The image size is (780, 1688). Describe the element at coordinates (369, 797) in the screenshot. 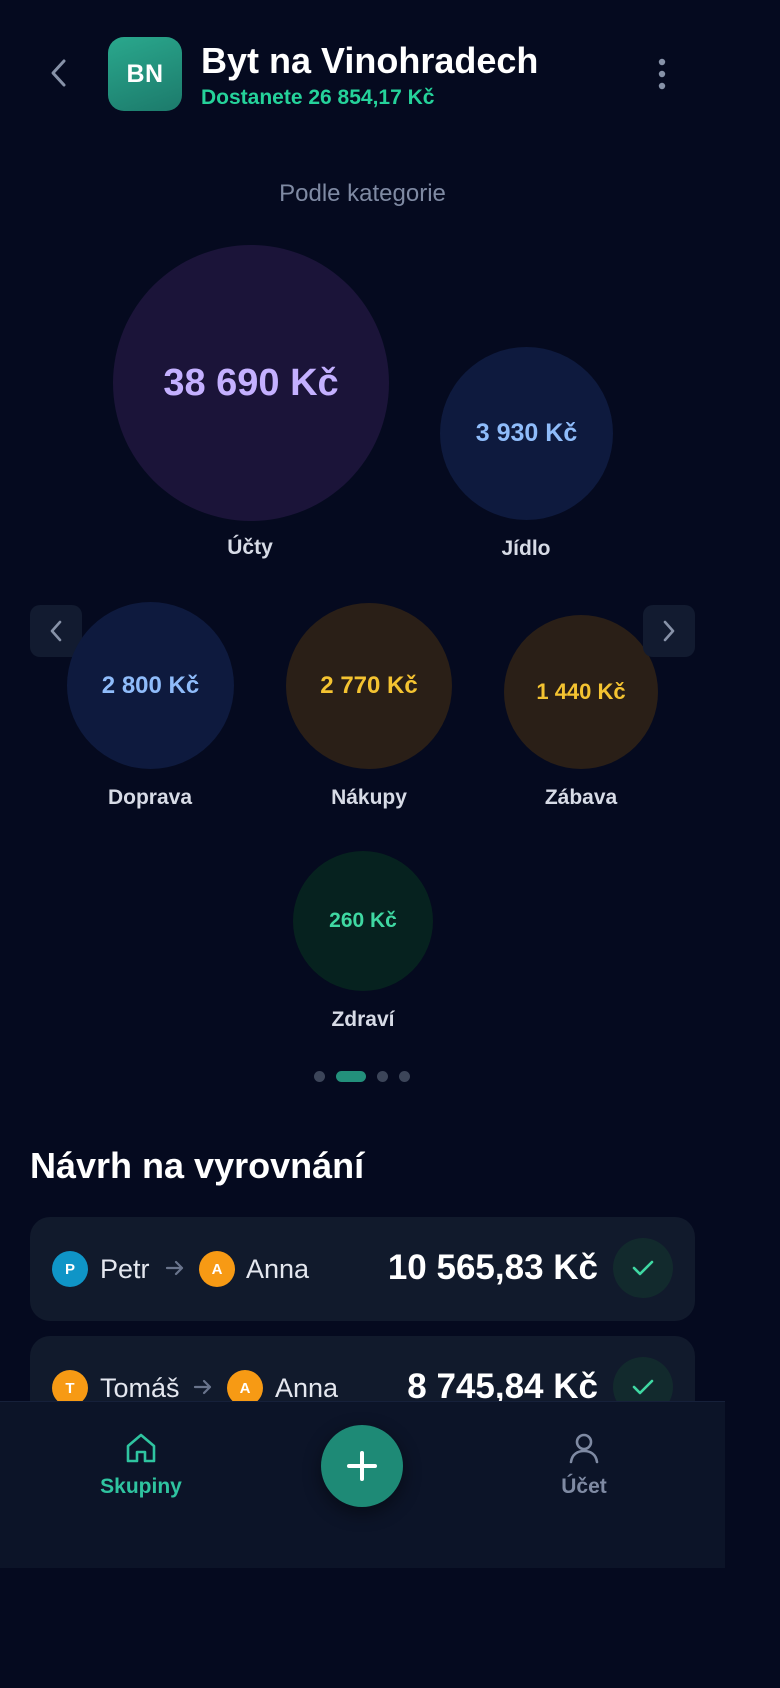

I see `category-label: Nákupy` at that location.